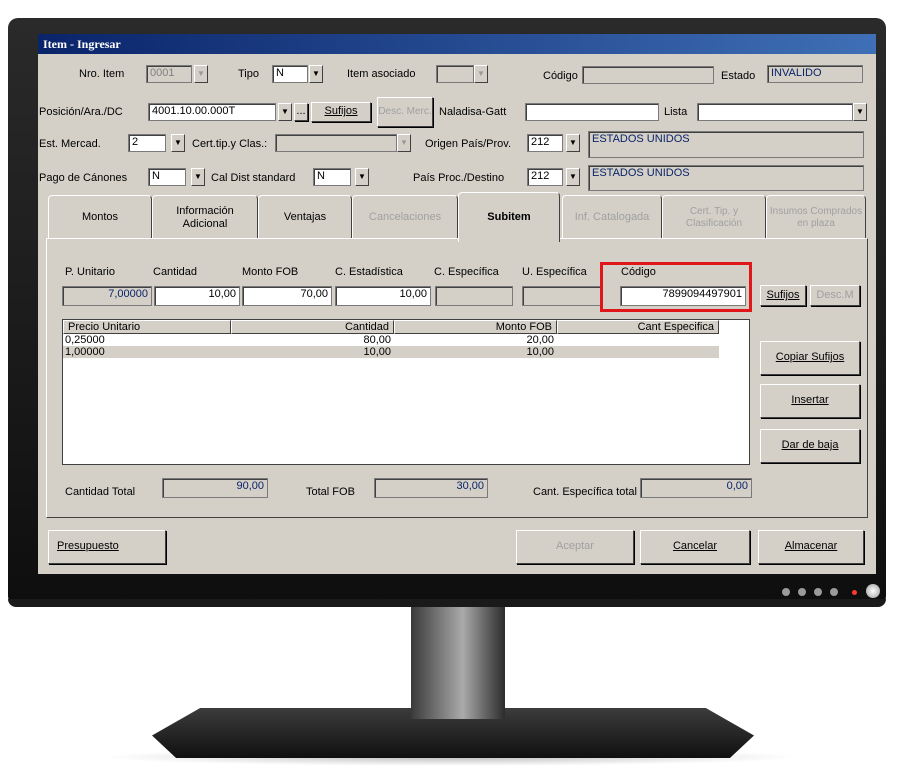 The image size is (899, 775). What do you see at coordinates (287, 296) in the screenshot?
I see `monto-fob-field: 70,00` at bounding box center [287, 296].